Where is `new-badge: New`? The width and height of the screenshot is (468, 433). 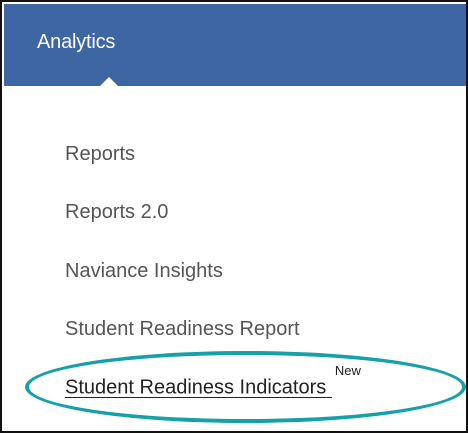 new-badge: New is located at coordinates (347, 370).